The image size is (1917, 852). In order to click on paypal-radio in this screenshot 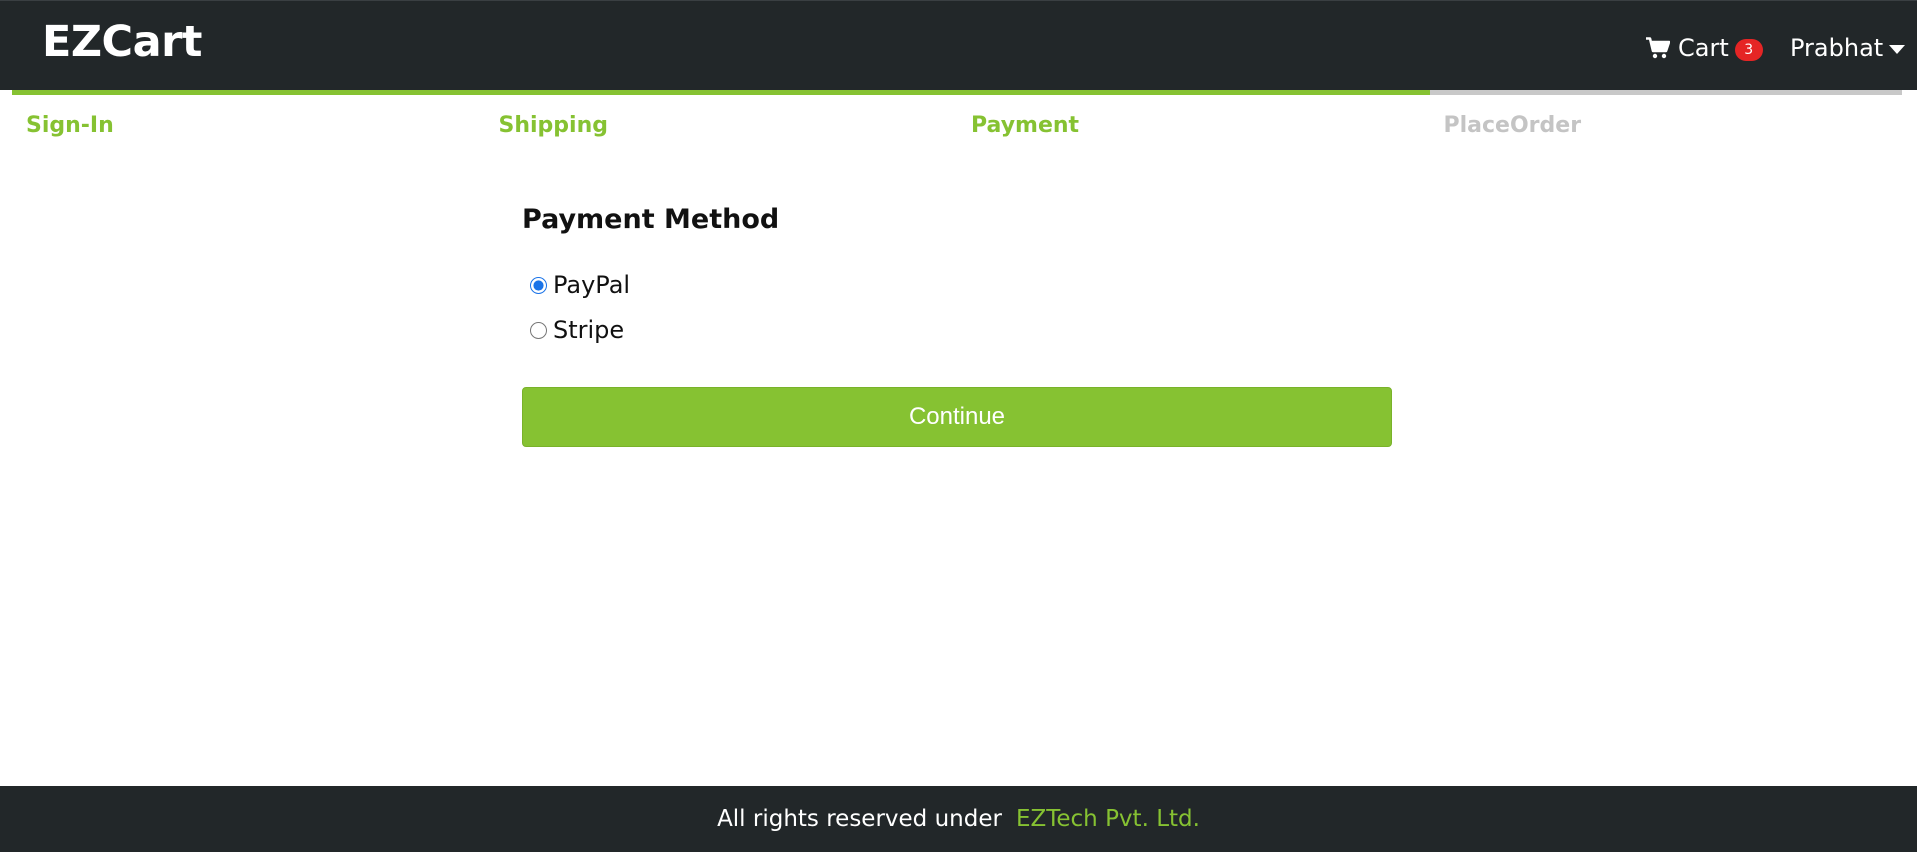, I will do `click(538, 285)`.